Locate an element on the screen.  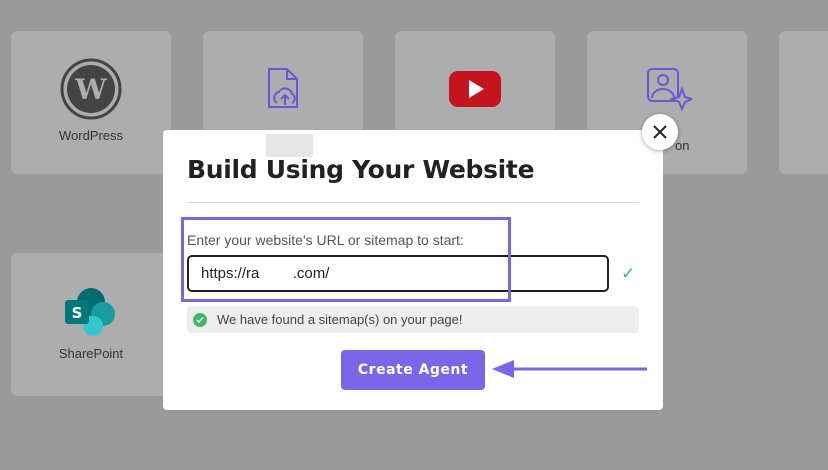
create-agent-button: Create Agent is located at coordinates (413, 370).